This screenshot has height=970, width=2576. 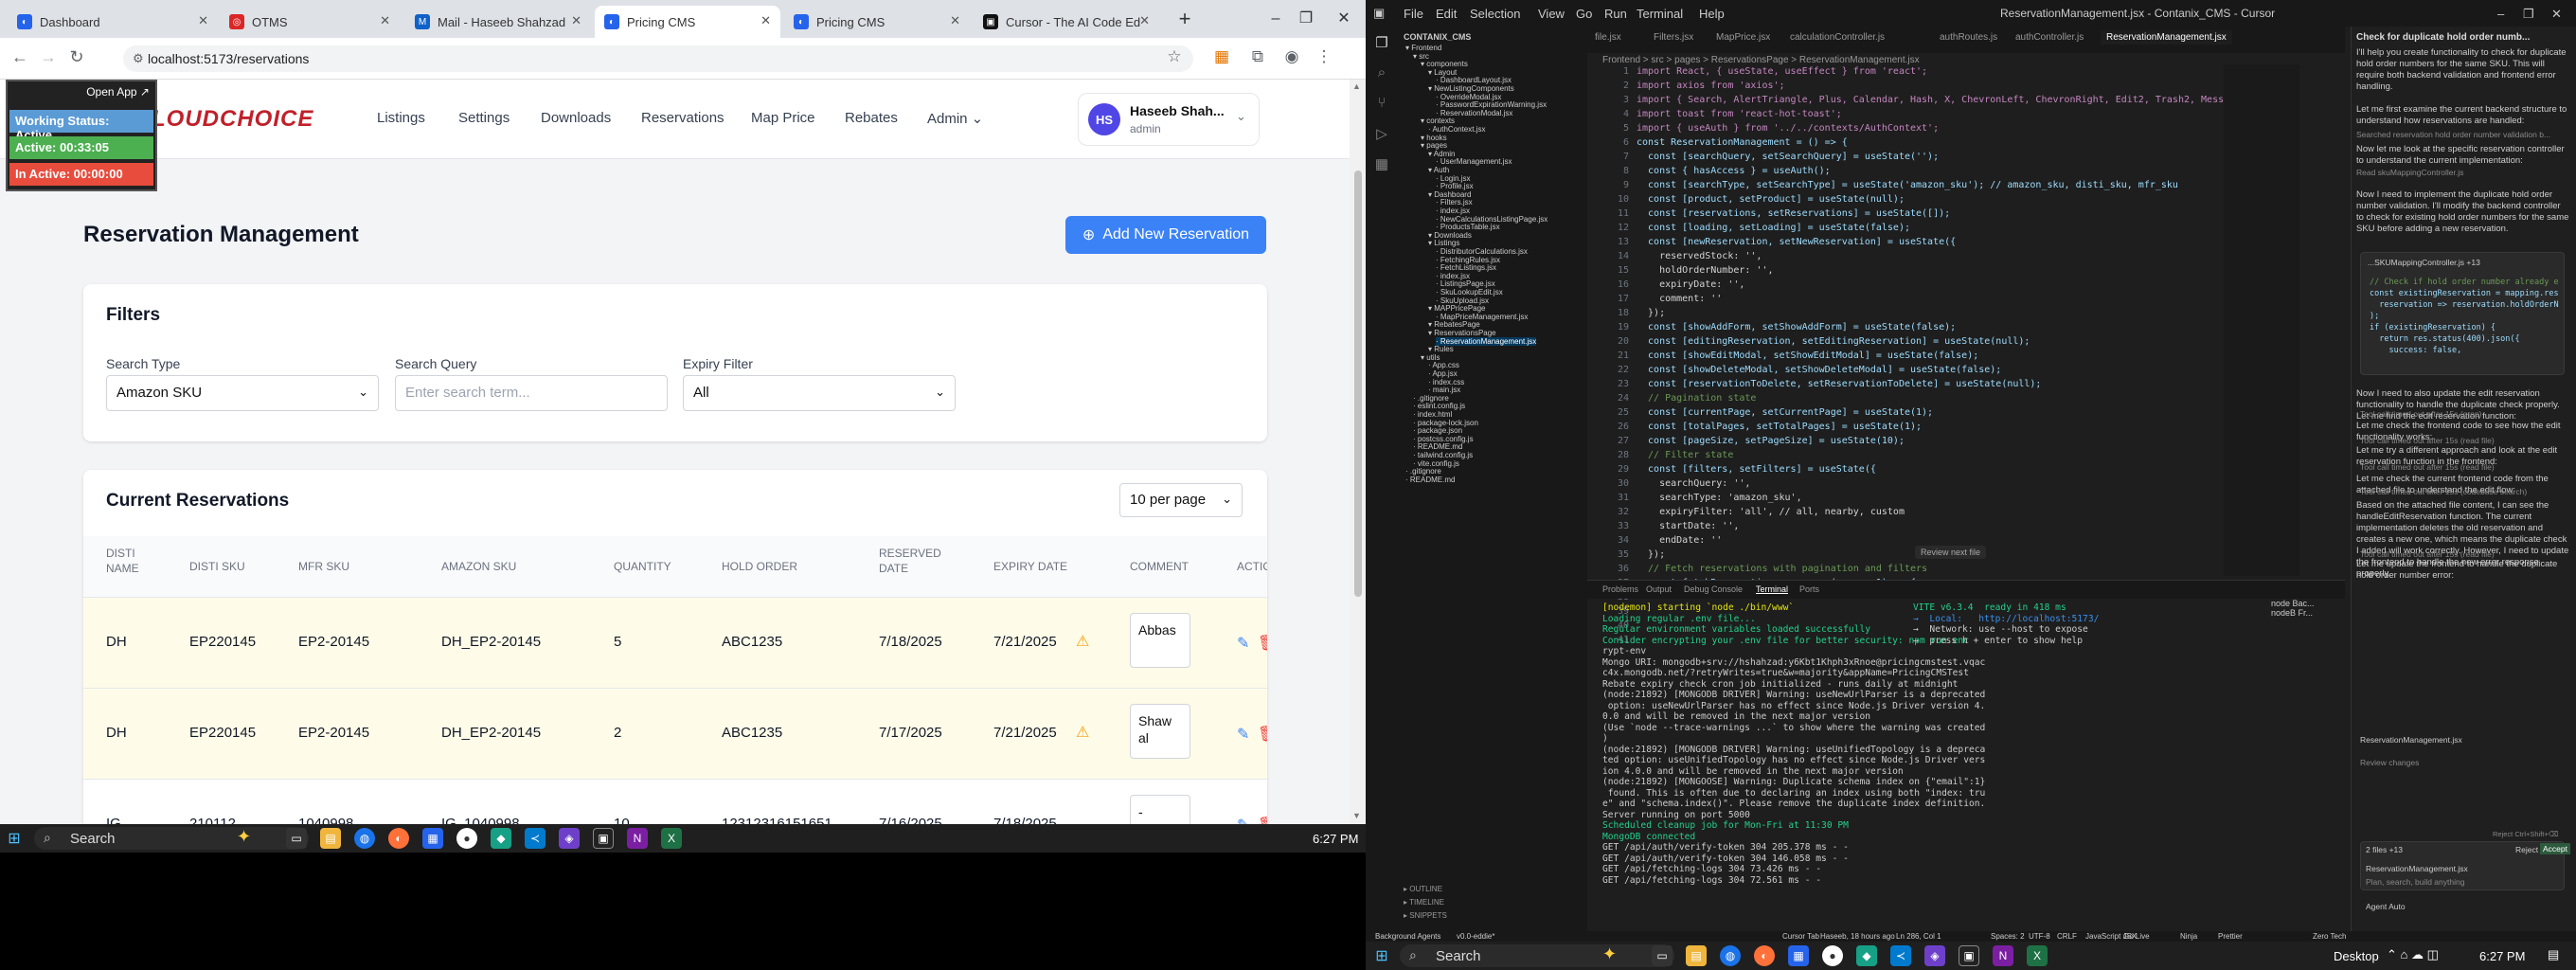 I want to click on app-icon: ◆, so click(x=501, y=838).